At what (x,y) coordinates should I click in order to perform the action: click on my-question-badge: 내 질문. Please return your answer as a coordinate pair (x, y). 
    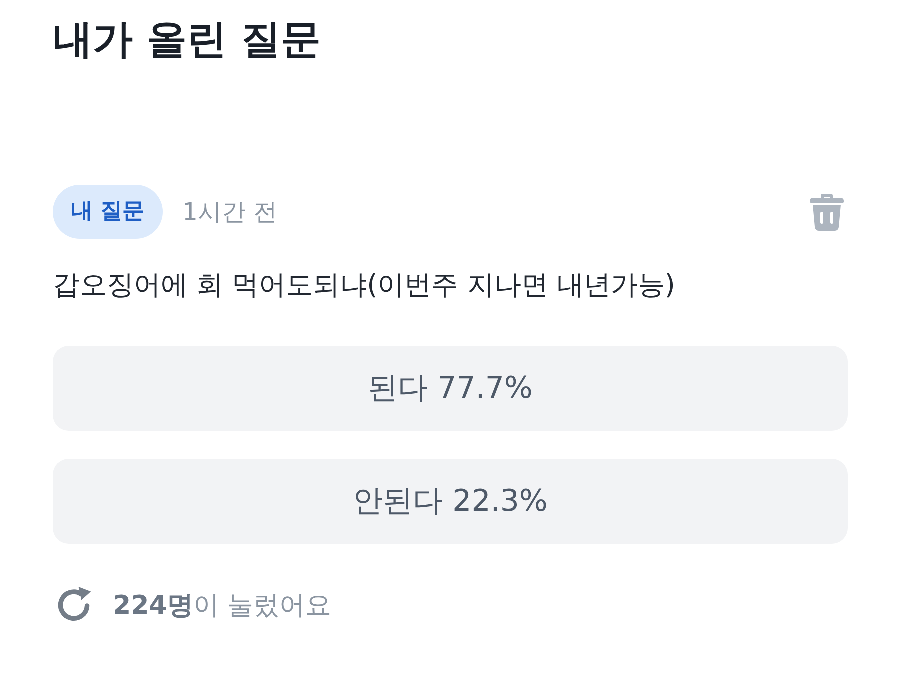
    Looking at the image, I should click on (108, 212).